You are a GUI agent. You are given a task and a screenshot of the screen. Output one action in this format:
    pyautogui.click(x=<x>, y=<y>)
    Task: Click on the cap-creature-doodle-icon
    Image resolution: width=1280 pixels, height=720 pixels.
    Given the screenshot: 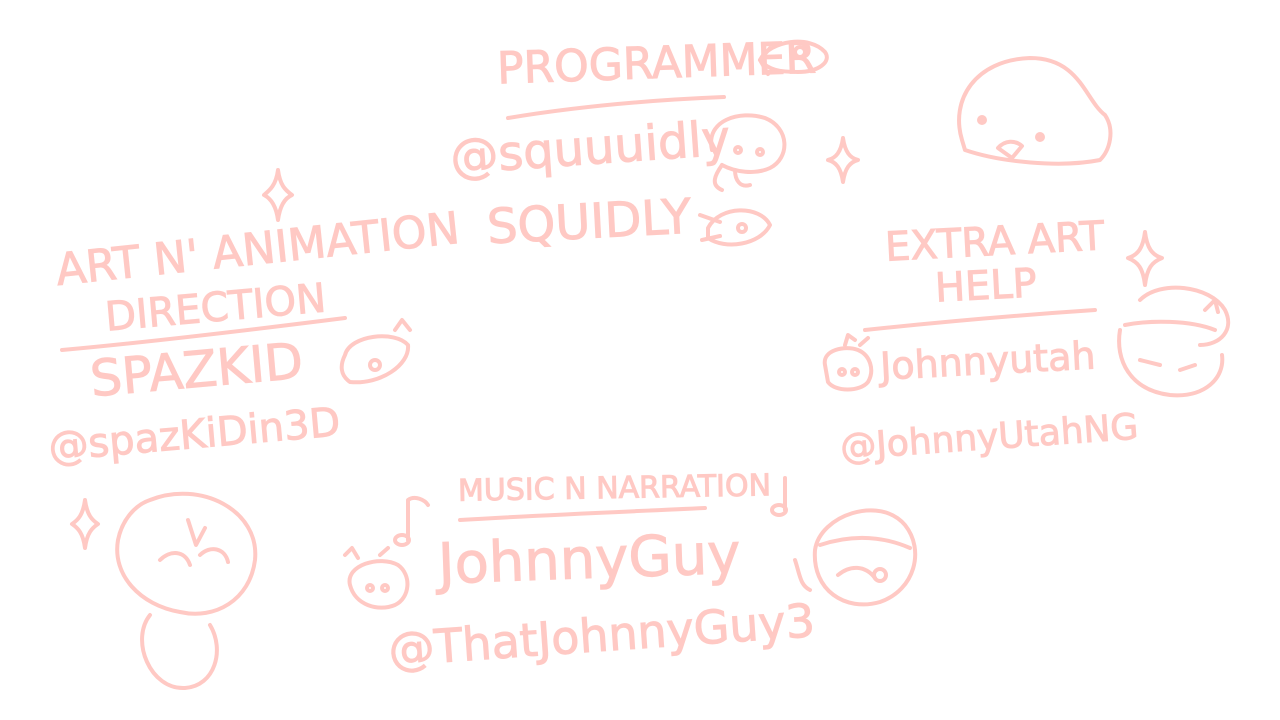 What is the action you would take?
    pyautogui.click(x=1174, y=341)
    